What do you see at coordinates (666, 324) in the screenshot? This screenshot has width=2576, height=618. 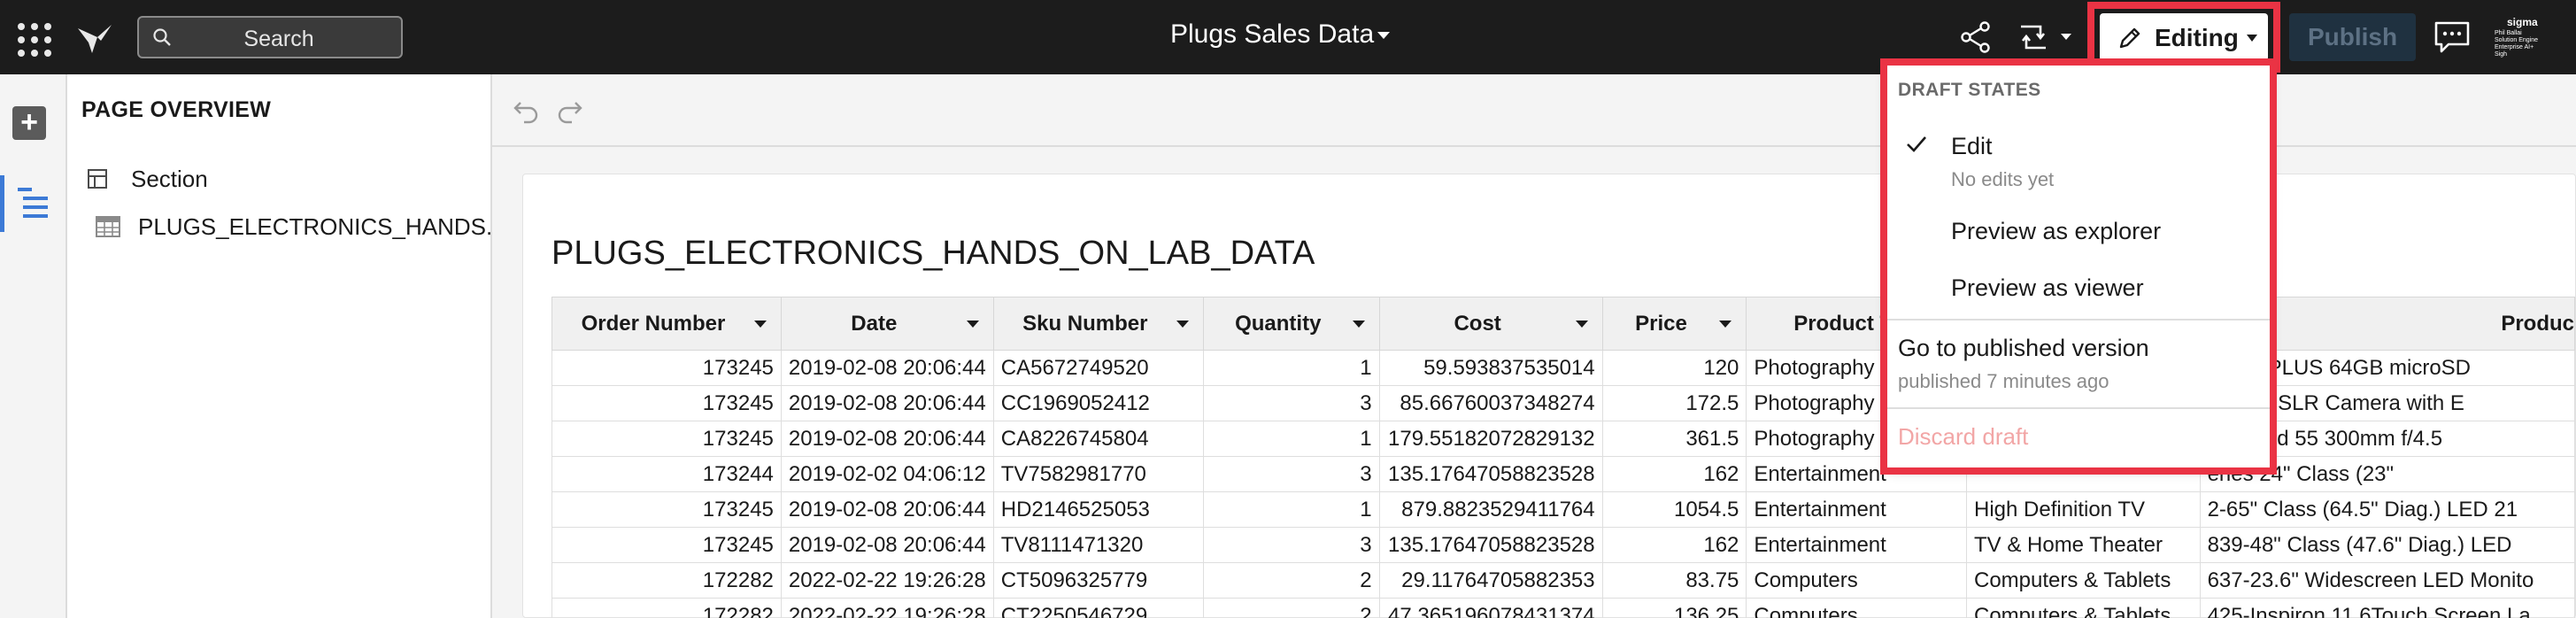 I see `column-header: Order Number` at bounding box center [666, 324].